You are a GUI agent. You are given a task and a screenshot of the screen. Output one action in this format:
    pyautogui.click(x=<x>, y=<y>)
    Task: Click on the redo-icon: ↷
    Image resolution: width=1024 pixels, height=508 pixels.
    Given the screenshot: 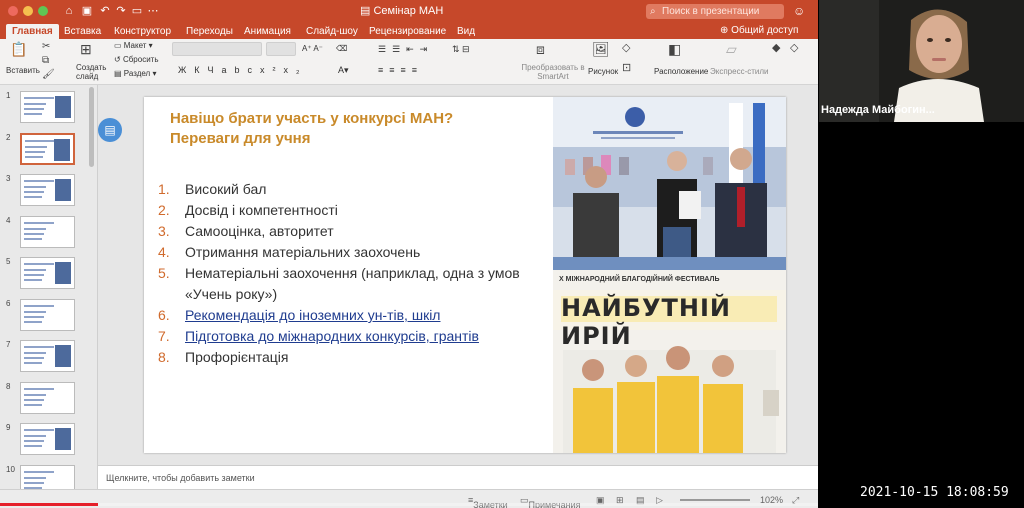 What is the action you would take?
    pyautogui.click(x=121, y=11)
    